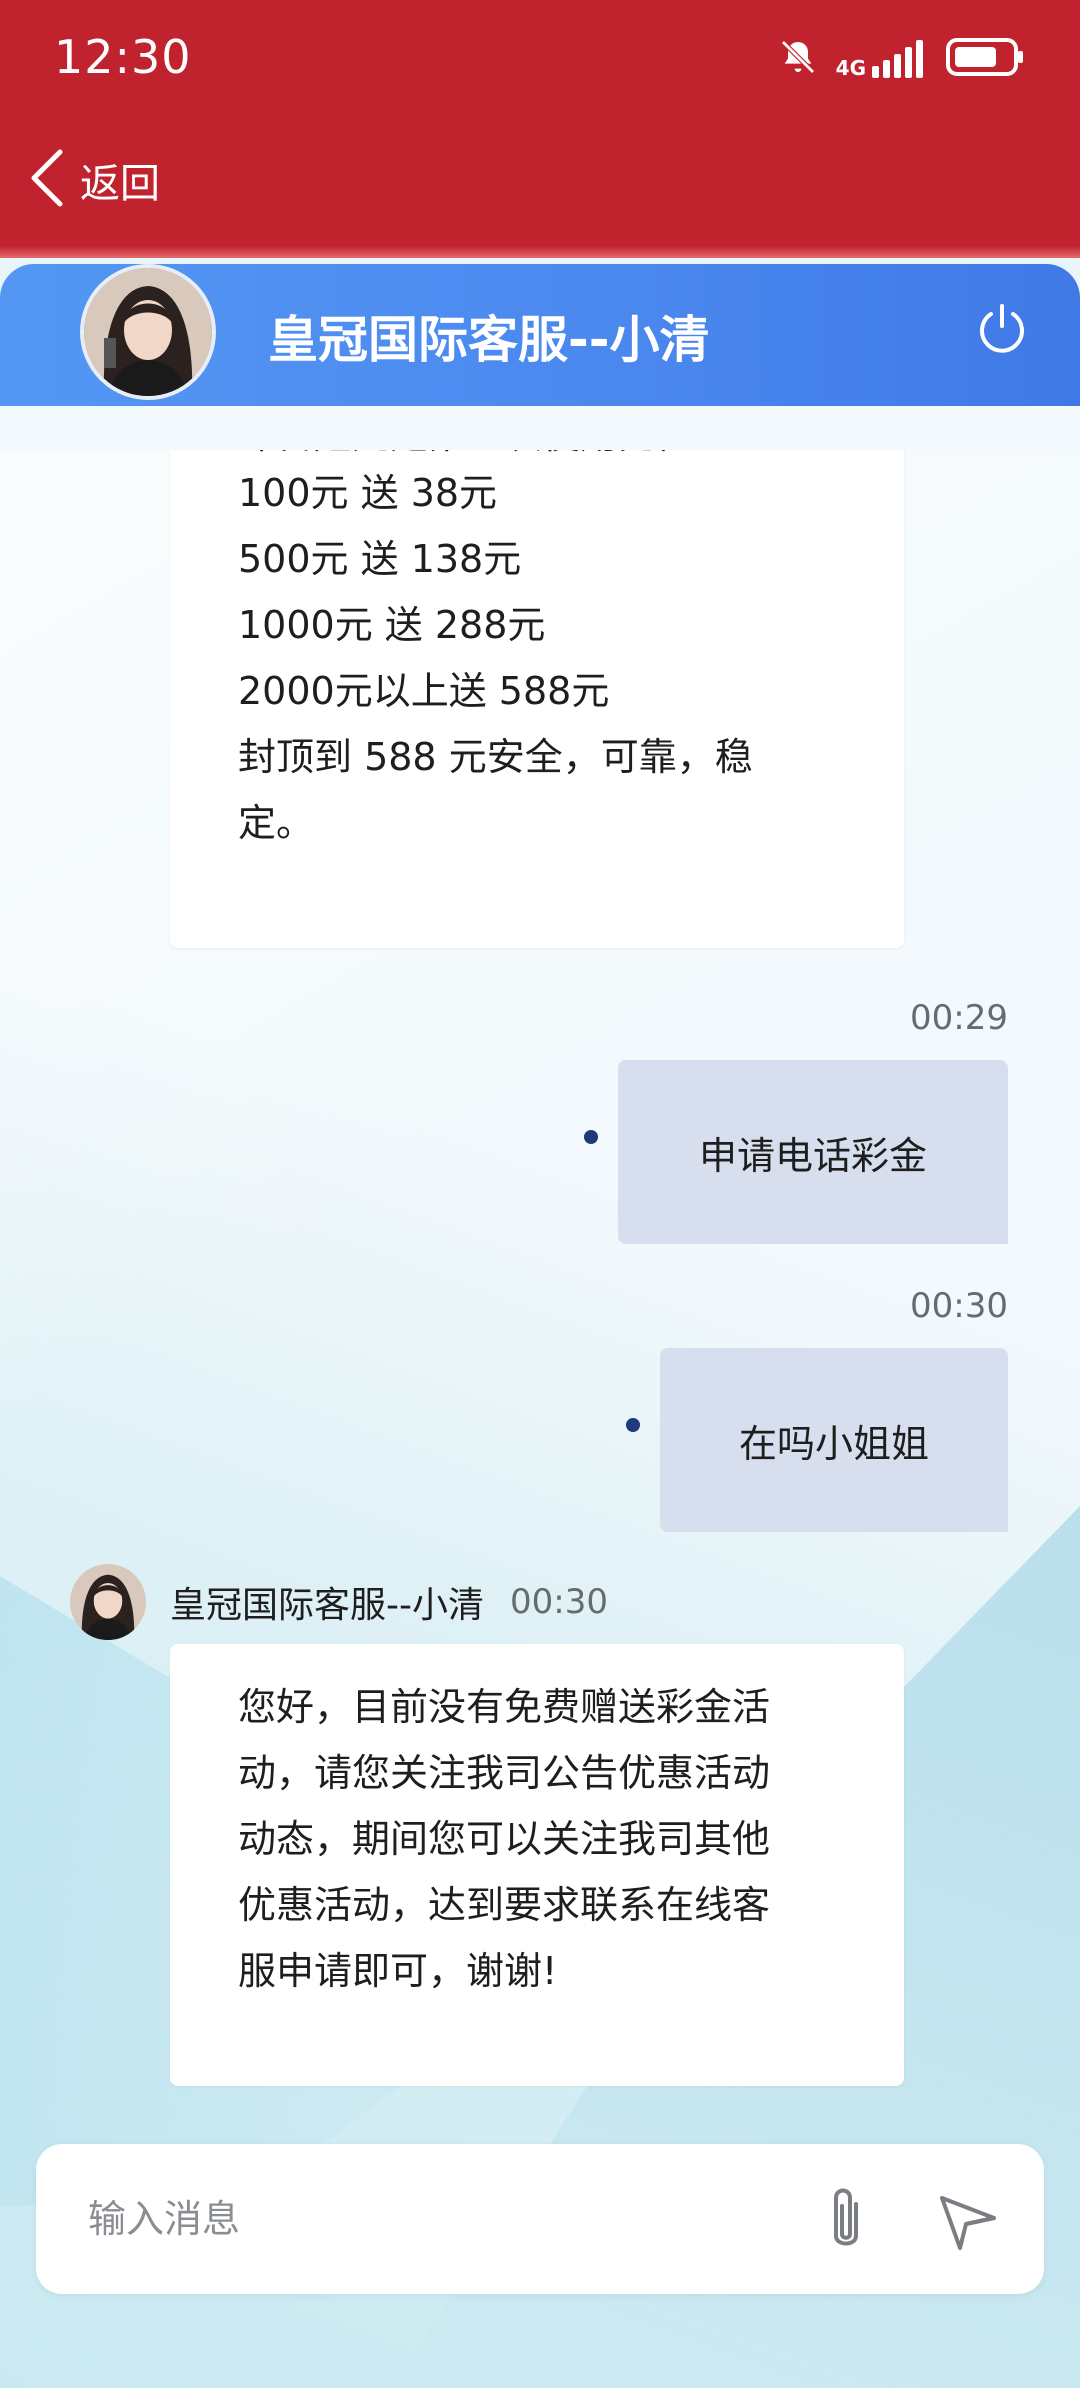  I want to click on send-icon, so click(968, 2220).